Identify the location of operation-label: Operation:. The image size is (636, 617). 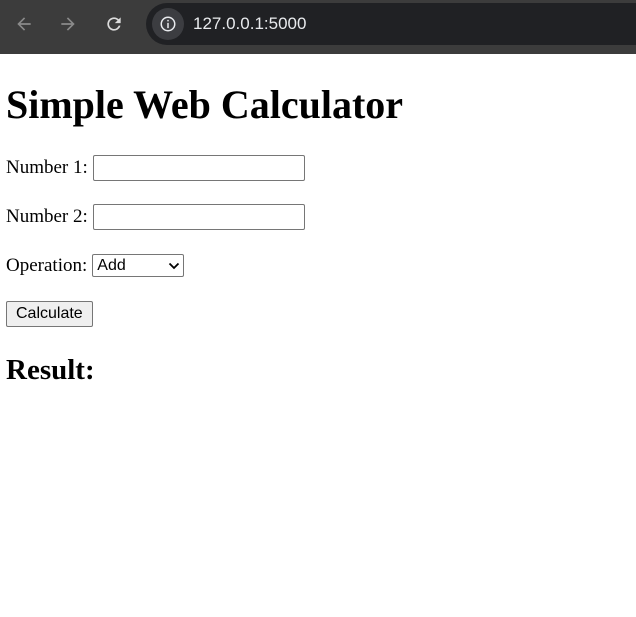
(47, 265).